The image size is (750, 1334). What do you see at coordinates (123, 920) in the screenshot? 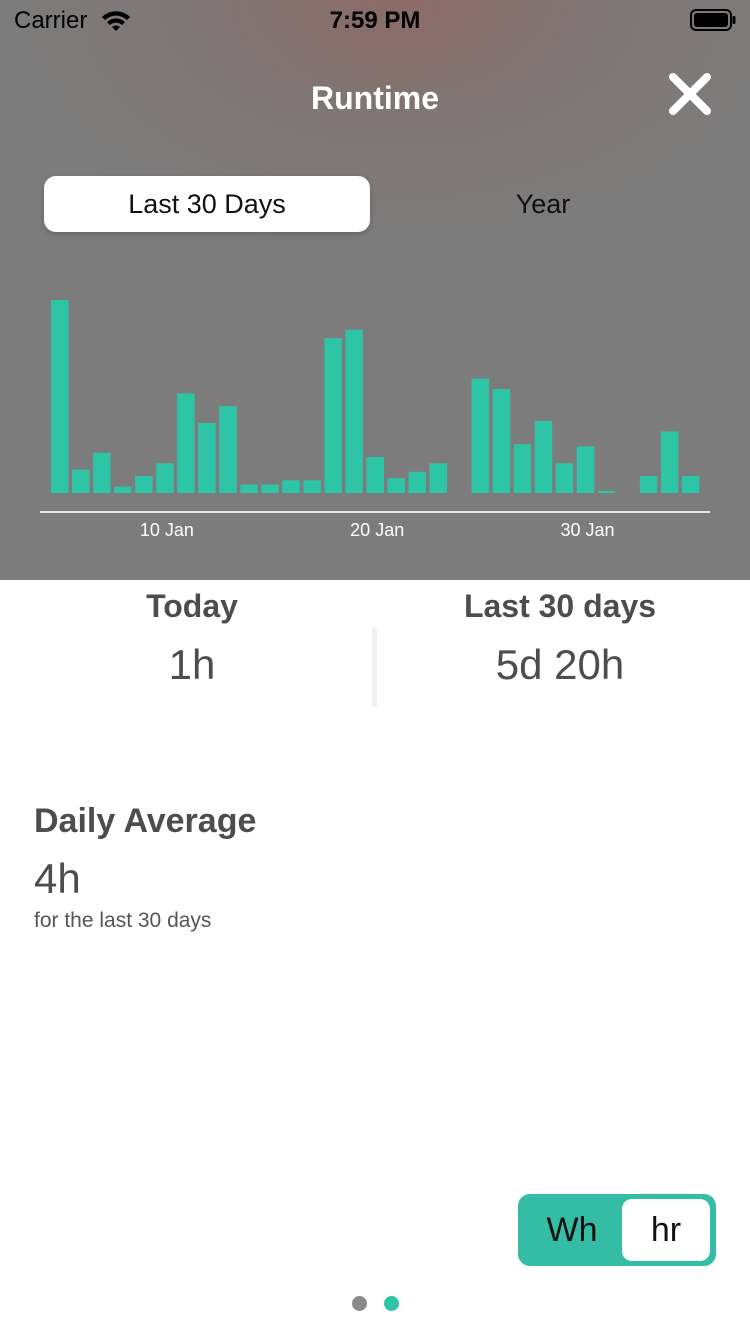
I see `daily-average-caption: for the last 30 days` at bounding box center [123, 920].